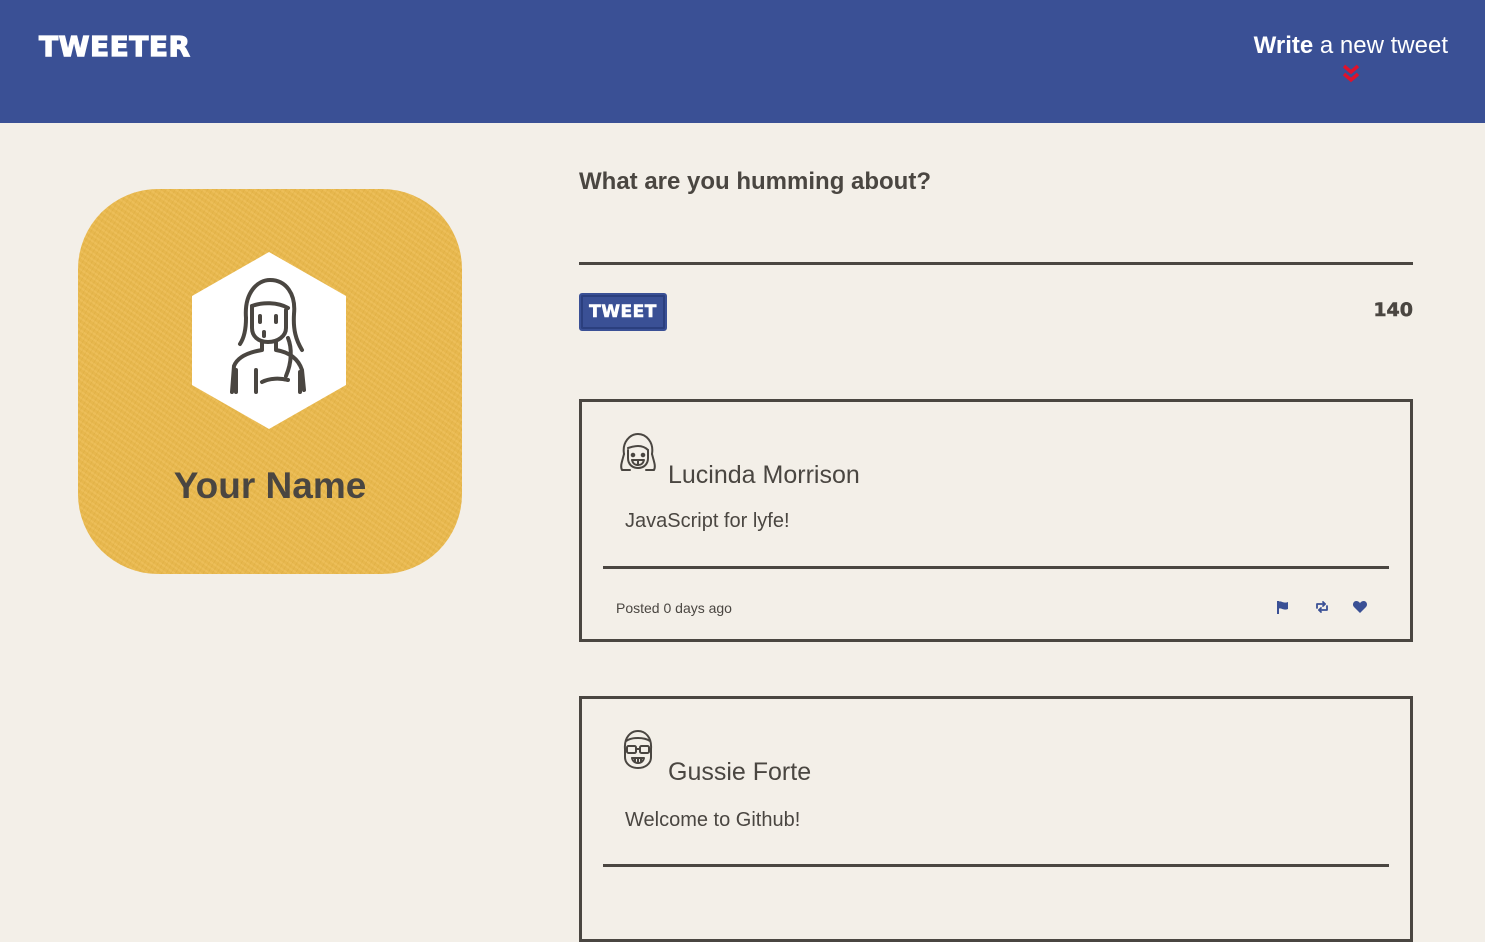 The width and height of the screenshot is (1485, 942). What do you see at coordinates (996, 241) in the screenshot?
I see `tweet-text-input` at bounding box center [996, 241].